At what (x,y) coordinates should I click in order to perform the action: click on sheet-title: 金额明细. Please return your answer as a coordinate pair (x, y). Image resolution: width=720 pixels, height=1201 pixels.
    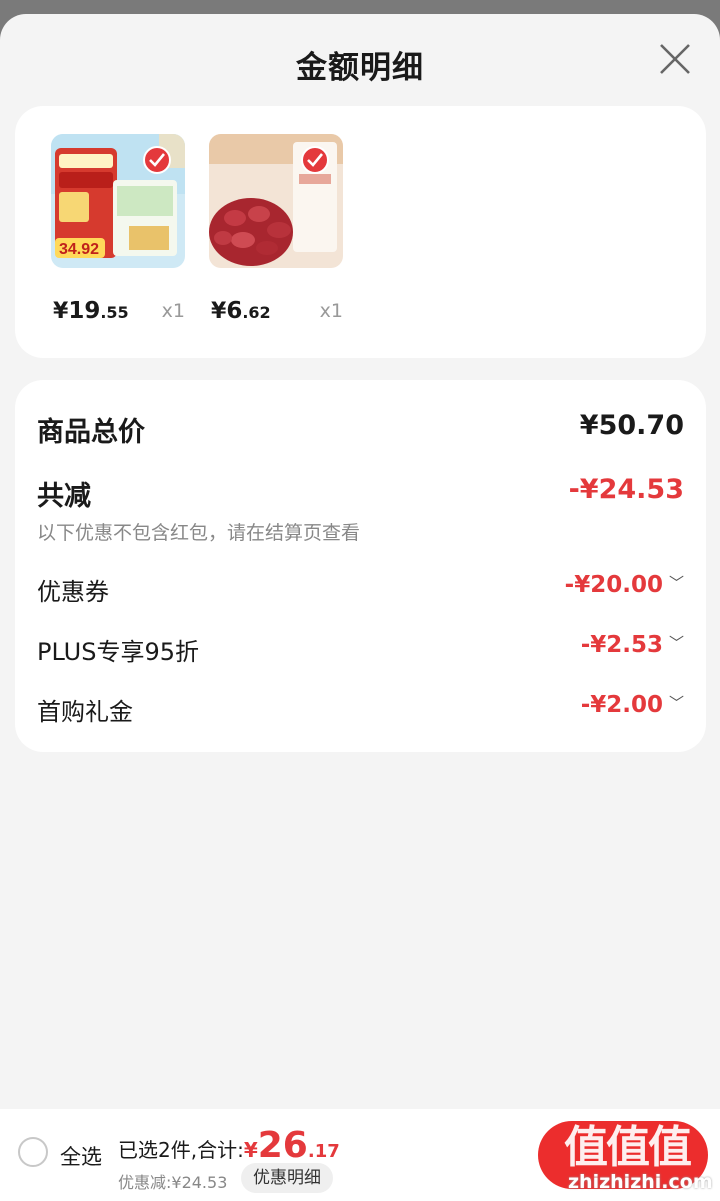
    Looking at the image, I should click on (360, 68).